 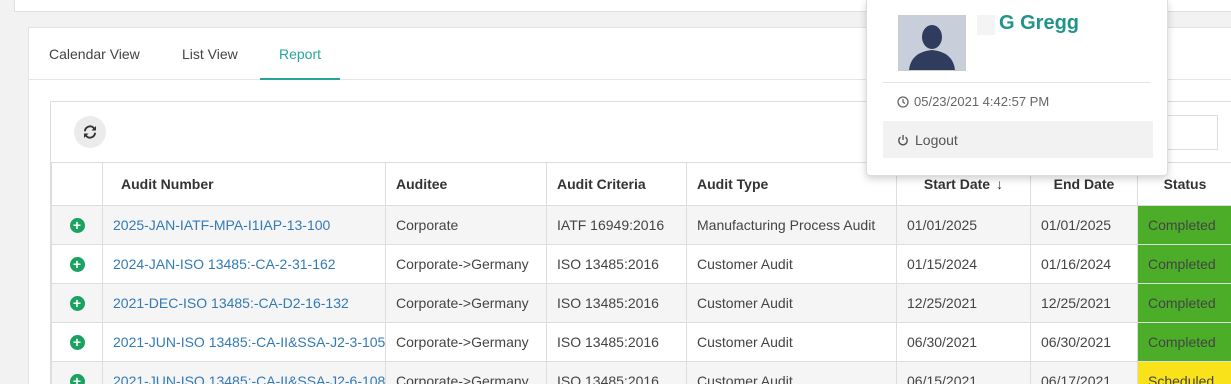 What do you see at coordinates (1017, 82) in the screenshot?
I see `divider` at bounding box center [1017, 82].